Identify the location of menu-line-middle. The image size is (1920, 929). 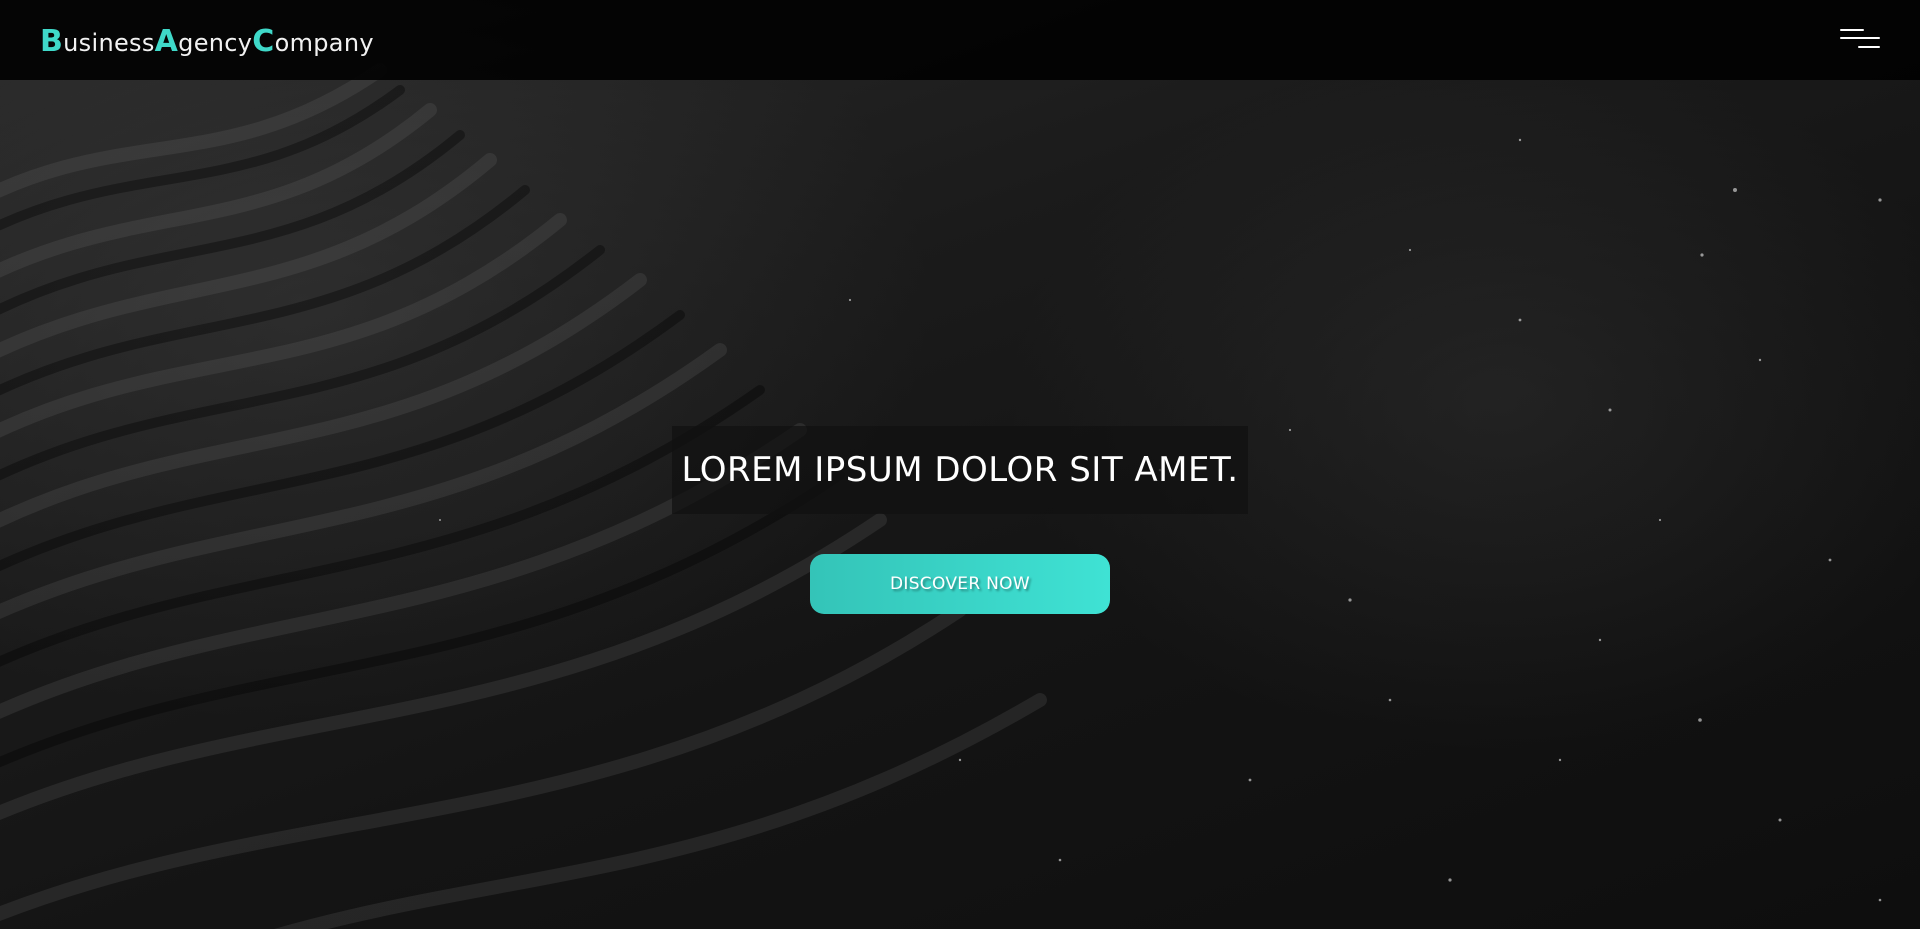
(1860, 38).